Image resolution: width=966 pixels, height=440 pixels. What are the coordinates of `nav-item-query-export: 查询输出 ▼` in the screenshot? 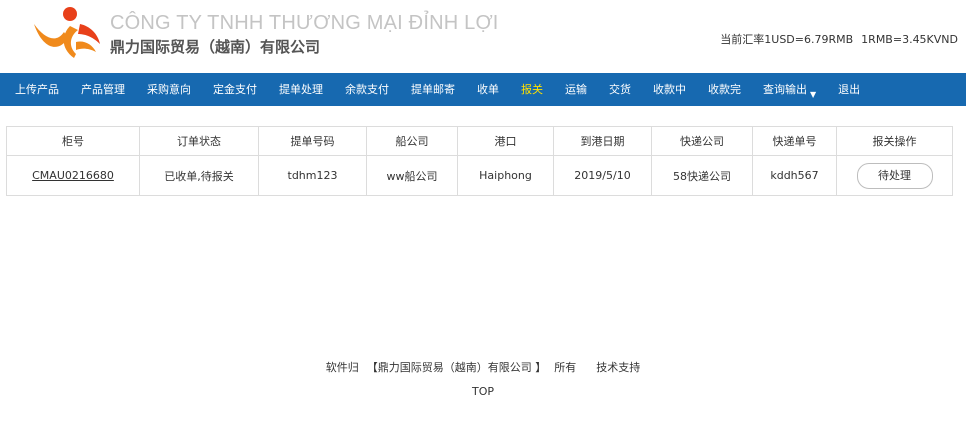 It's located at (789, 90).